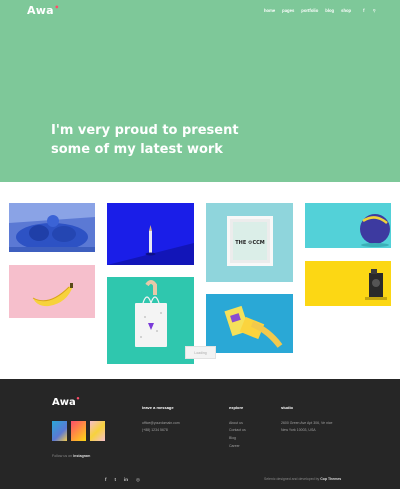 The height and width of the screenshot is (489, 400). I want to click on social-links: f t in ◎, so click(122, 480).